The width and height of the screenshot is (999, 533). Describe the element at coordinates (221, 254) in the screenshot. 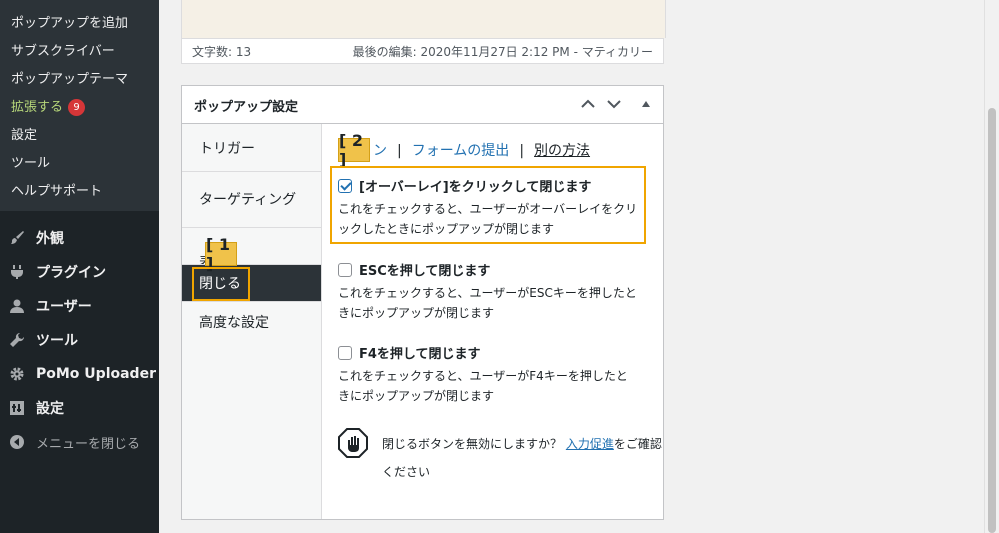

I see `step-marker-1: [ 1 ]` at that location.